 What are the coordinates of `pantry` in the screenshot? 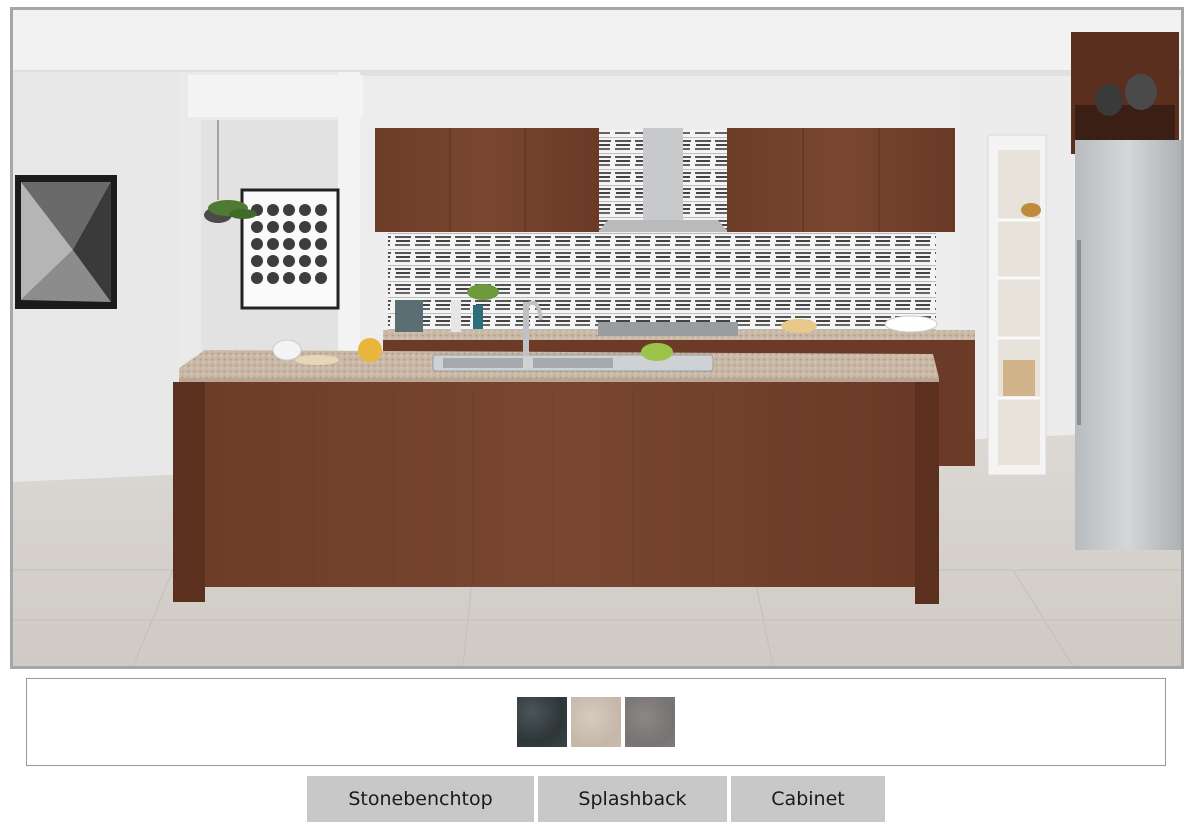 It's located at (1017, 305).